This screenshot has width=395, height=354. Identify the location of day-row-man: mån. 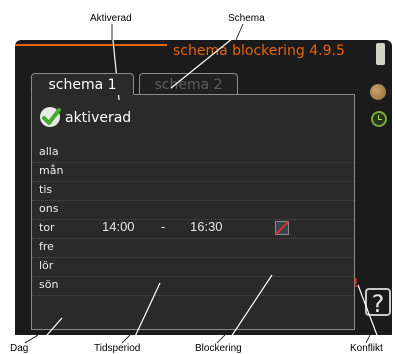
(193, 172).